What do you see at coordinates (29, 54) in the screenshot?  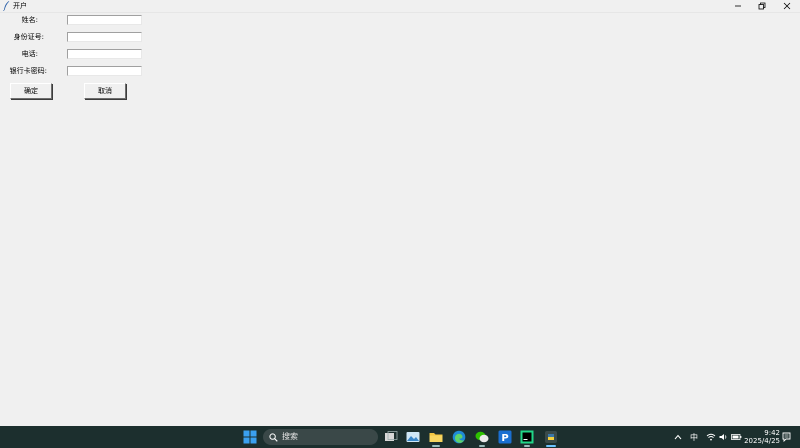 I see `phone-label: 电话:` at bounding box center [29, 54].